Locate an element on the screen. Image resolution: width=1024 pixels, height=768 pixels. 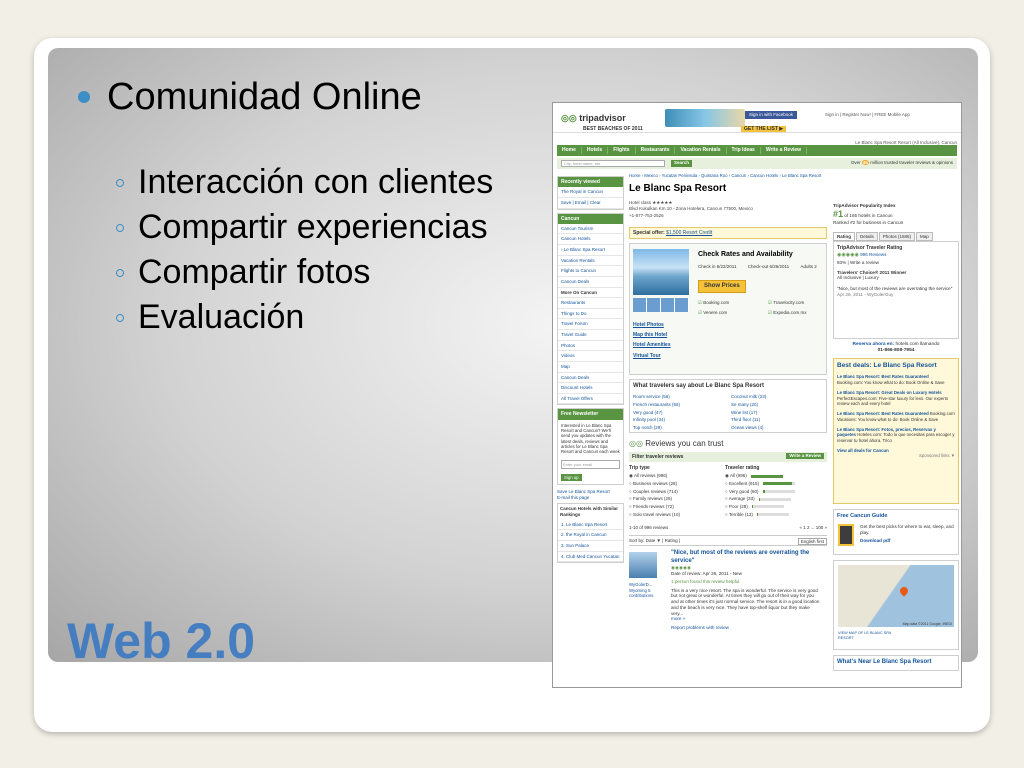
keyword-link: Very good (47) is located at coordinates (682, 413).